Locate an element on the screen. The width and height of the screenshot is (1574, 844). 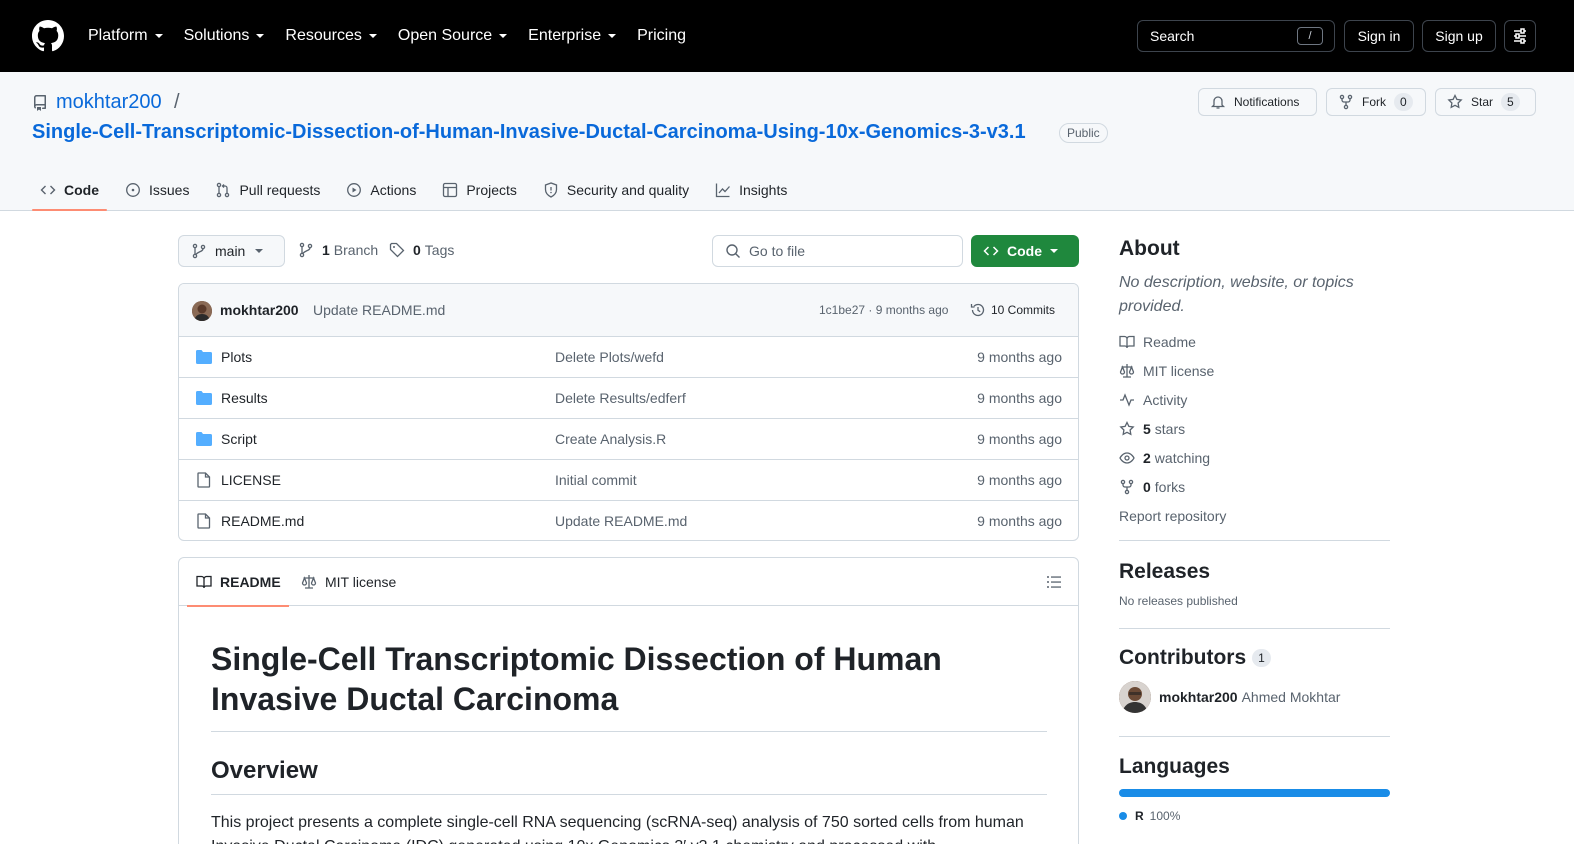
file-commit-message: Create Analysis.R is located at coordinates (610, 439).